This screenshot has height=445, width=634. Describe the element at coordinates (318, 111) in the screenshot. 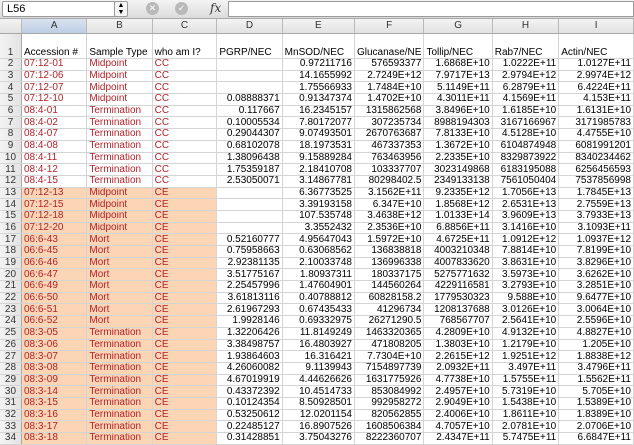

I see `cell: 16.2345157` at that location.